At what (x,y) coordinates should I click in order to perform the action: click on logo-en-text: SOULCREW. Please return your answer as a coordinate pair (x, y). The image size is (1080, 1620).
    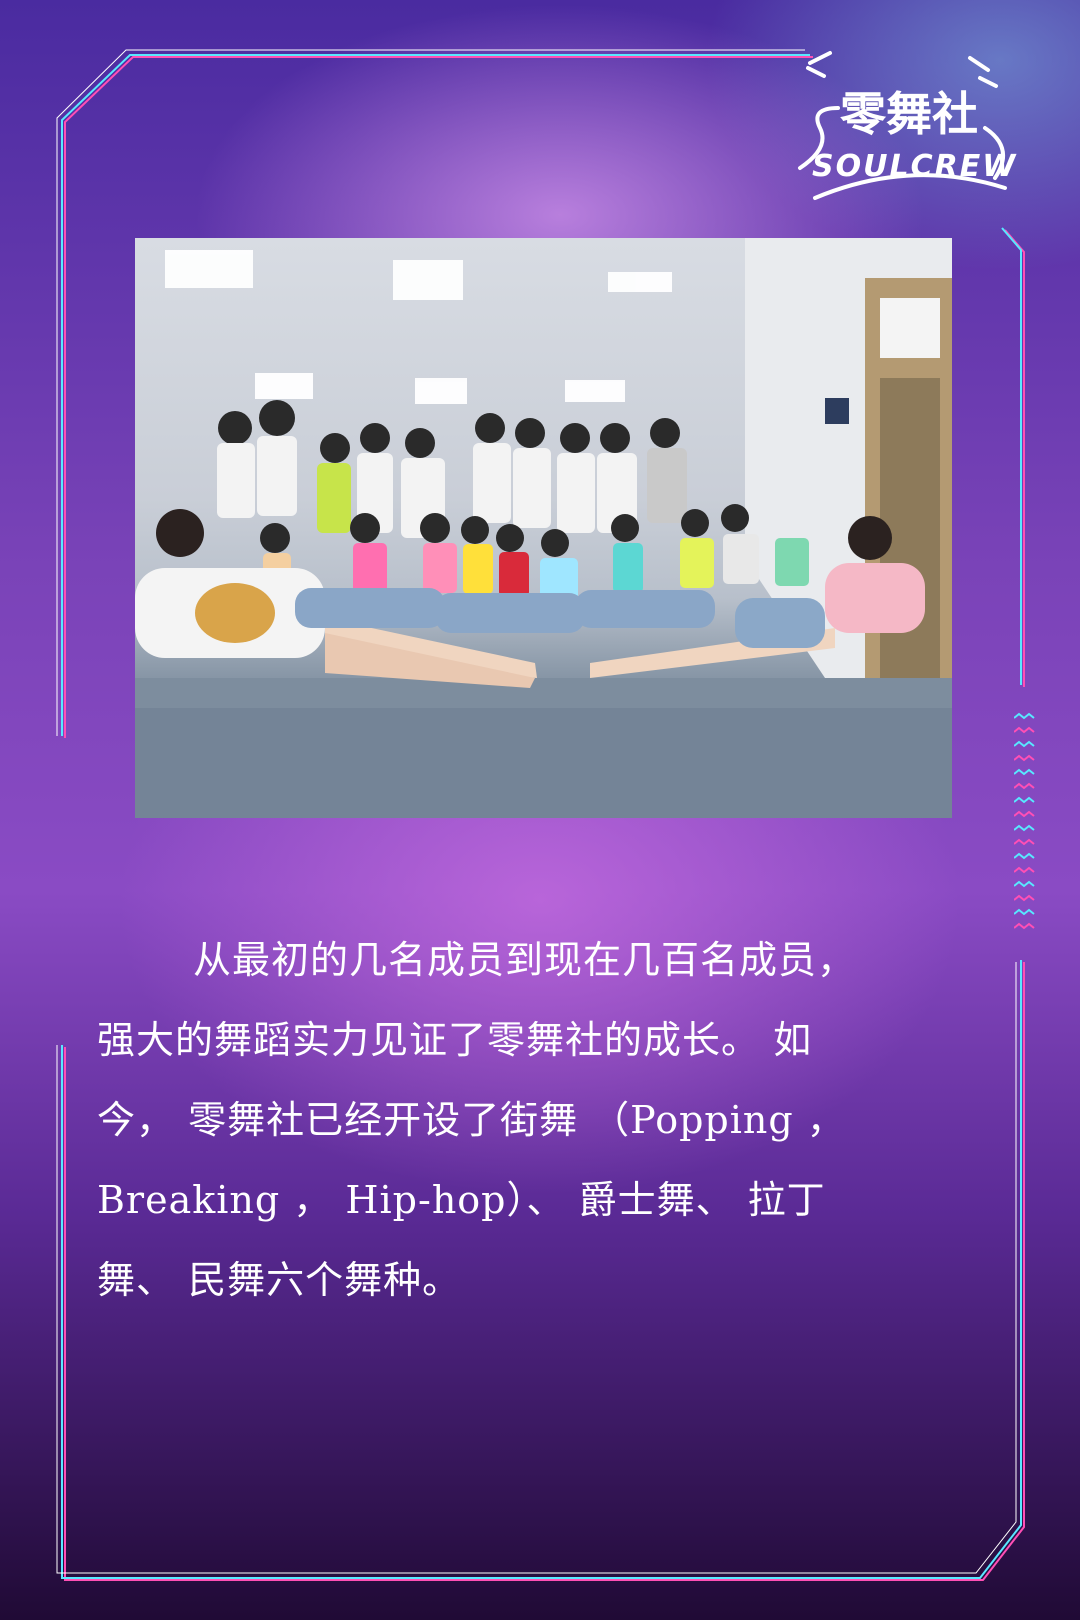
    Looking at the image, I should click on (914, 166).